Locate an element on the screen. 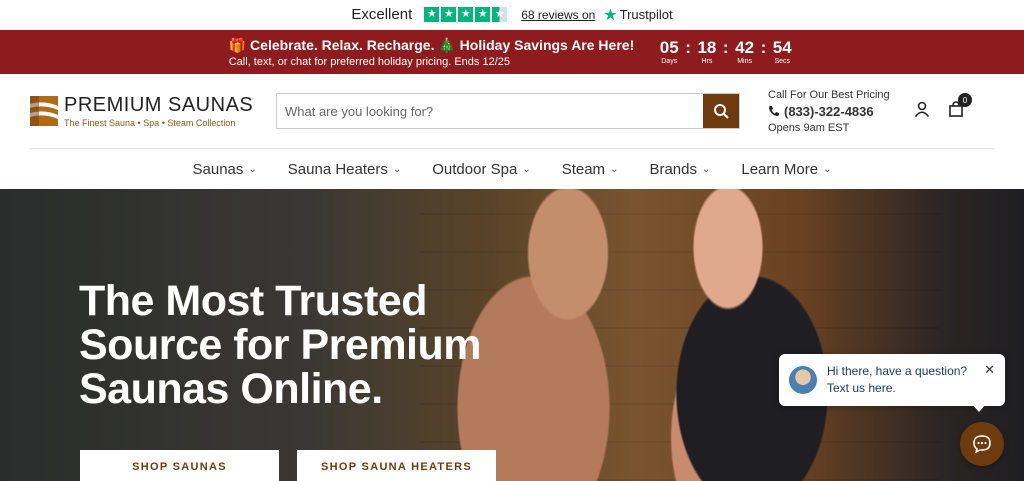 The height and width of the screenshot is (481, 1024). nav-item-learn-more: Learn More ⌄ is located at coordinates (786, 169).